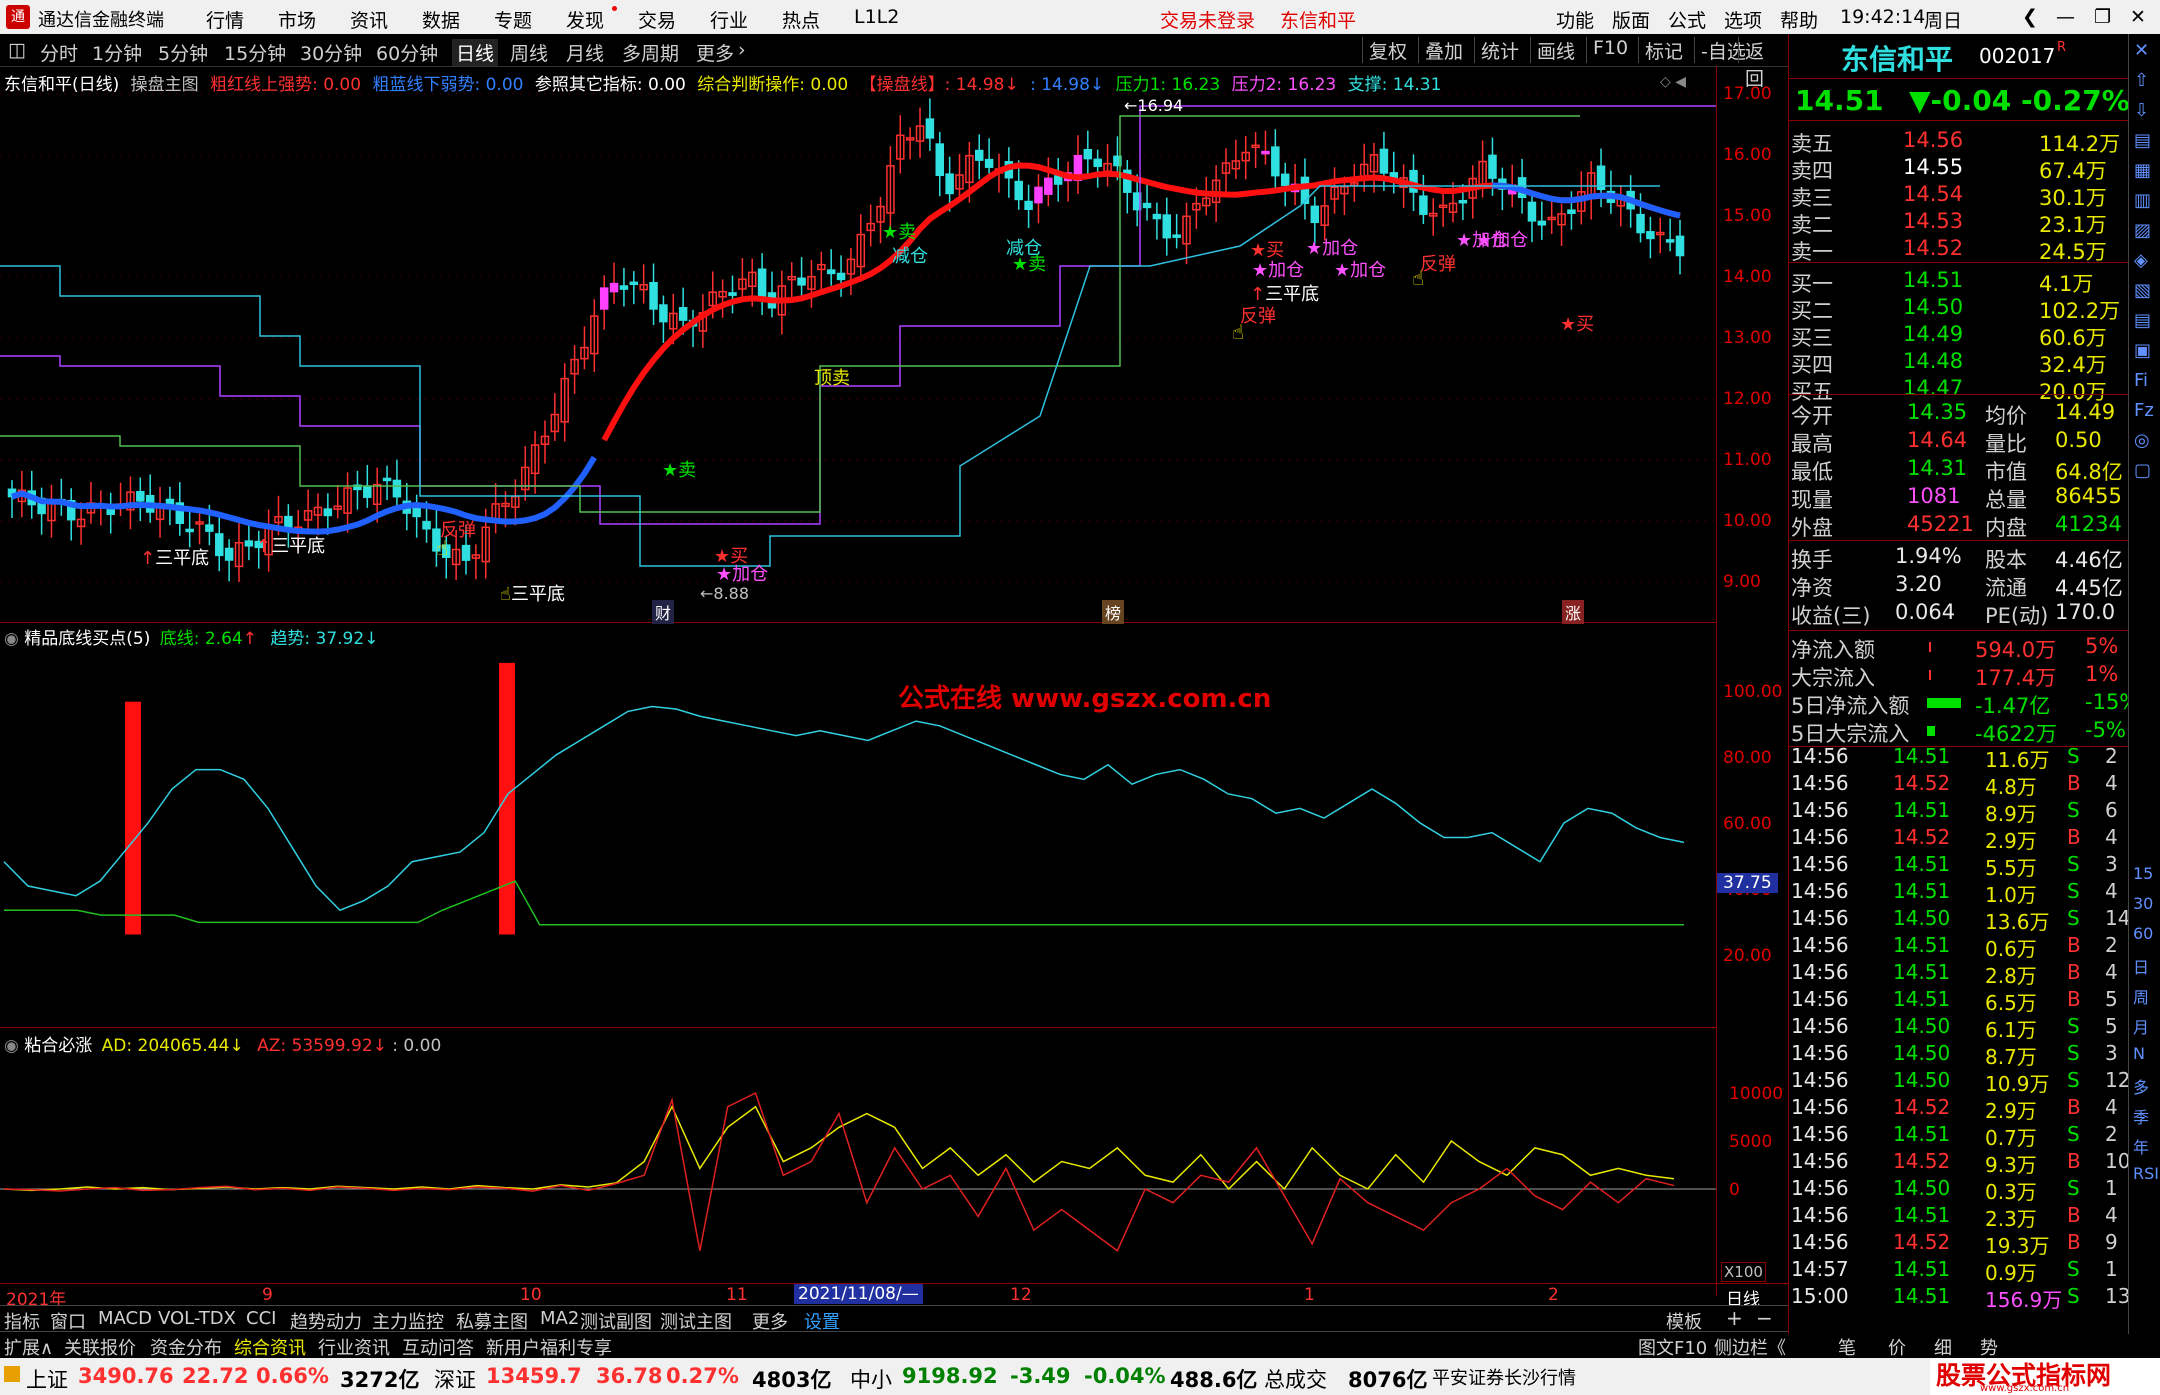 The width and height of the screenshot is (2160, 1395). Describe the element at coordinates (2102, 17) in the screenshot. I see `restore-icon: ❐` at that location.